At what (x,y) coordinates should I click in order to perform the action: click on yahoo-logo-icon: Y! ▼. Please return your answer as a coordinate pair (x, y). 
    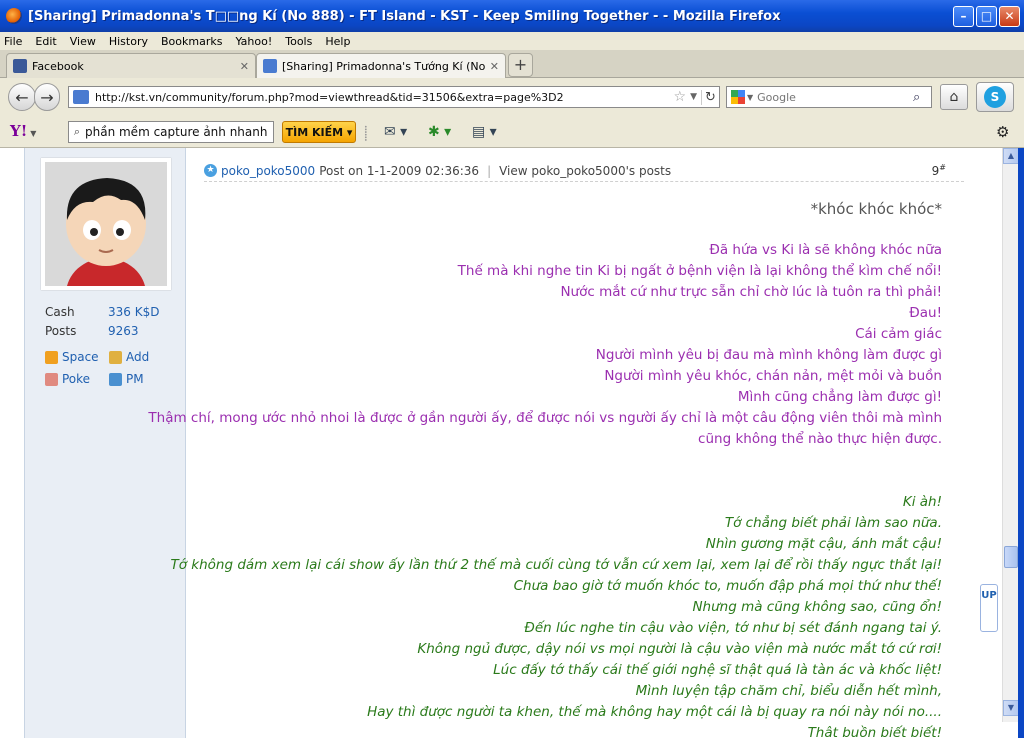
    Looking at the image, I should click on (23, 131).